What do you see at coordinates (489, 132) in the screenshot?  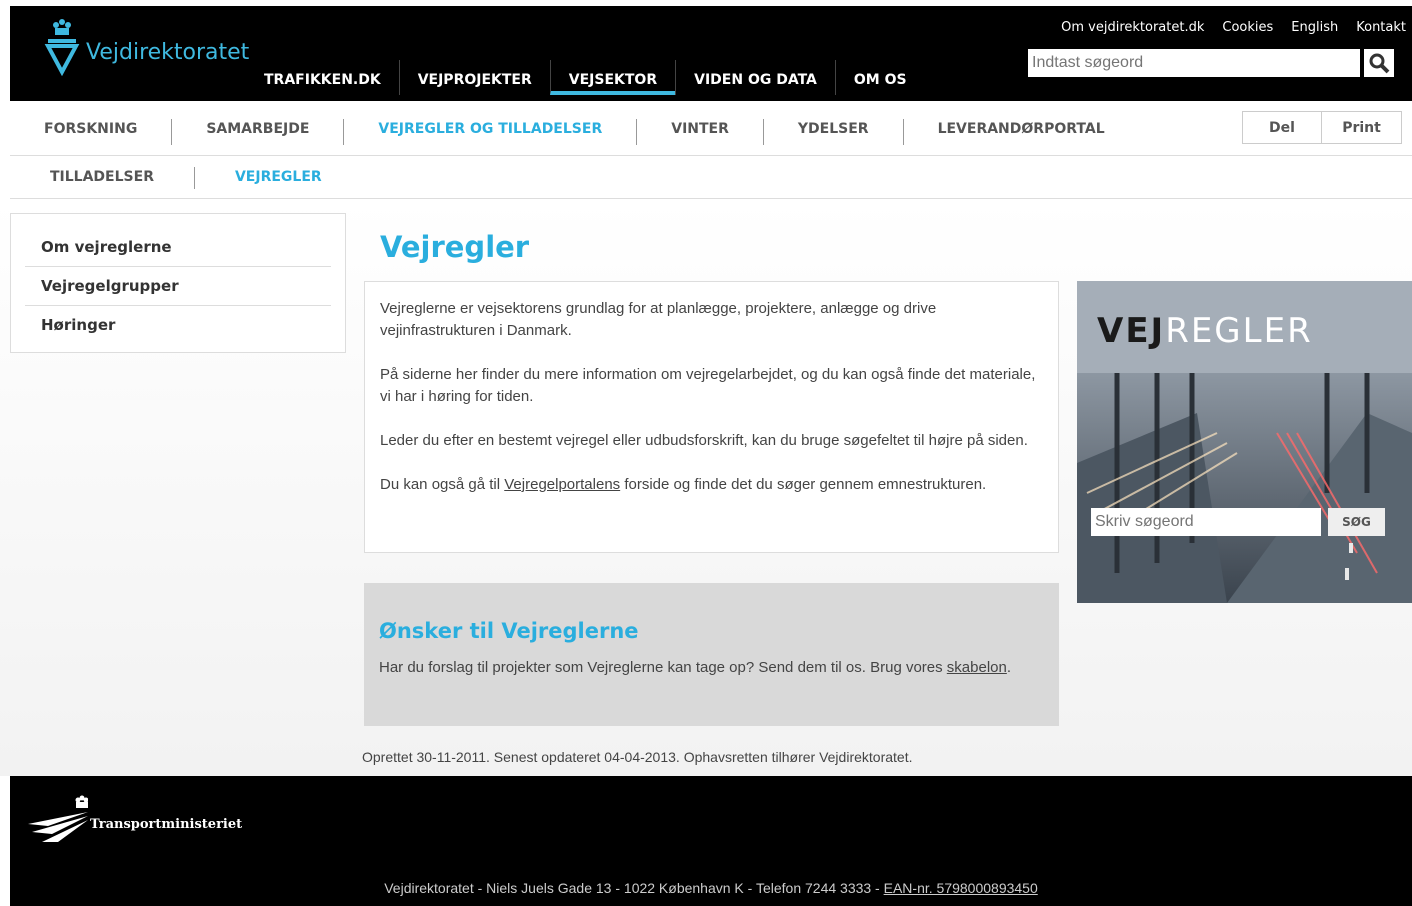 I see `subnav-vejregler-og-tilladelser: VEJREGLER OG TILLADELSER` at bounding box center [489, 132].